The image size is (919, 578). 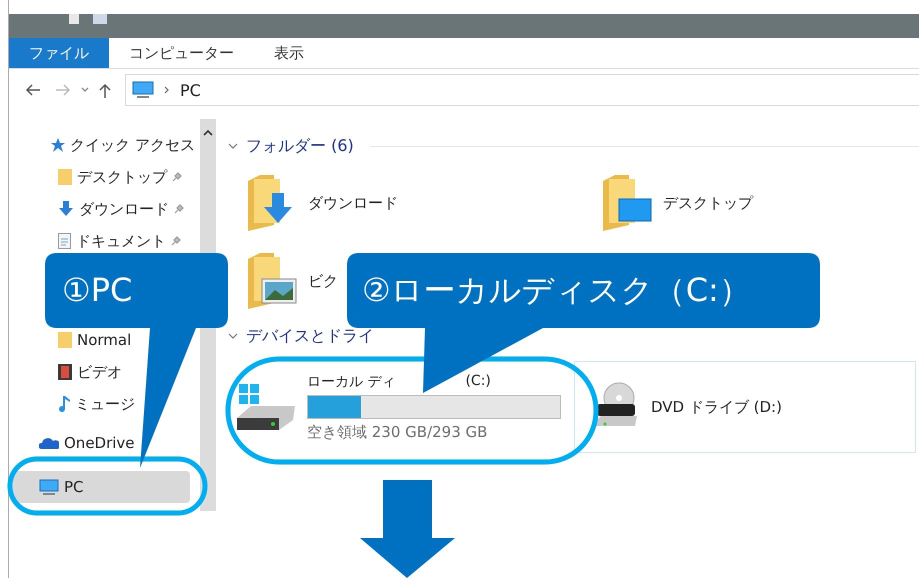 What do you see at coordinates (59, 53) in the screenshot?
I see `ribbon-tab: ファイル` at bounding box center [59, 53].